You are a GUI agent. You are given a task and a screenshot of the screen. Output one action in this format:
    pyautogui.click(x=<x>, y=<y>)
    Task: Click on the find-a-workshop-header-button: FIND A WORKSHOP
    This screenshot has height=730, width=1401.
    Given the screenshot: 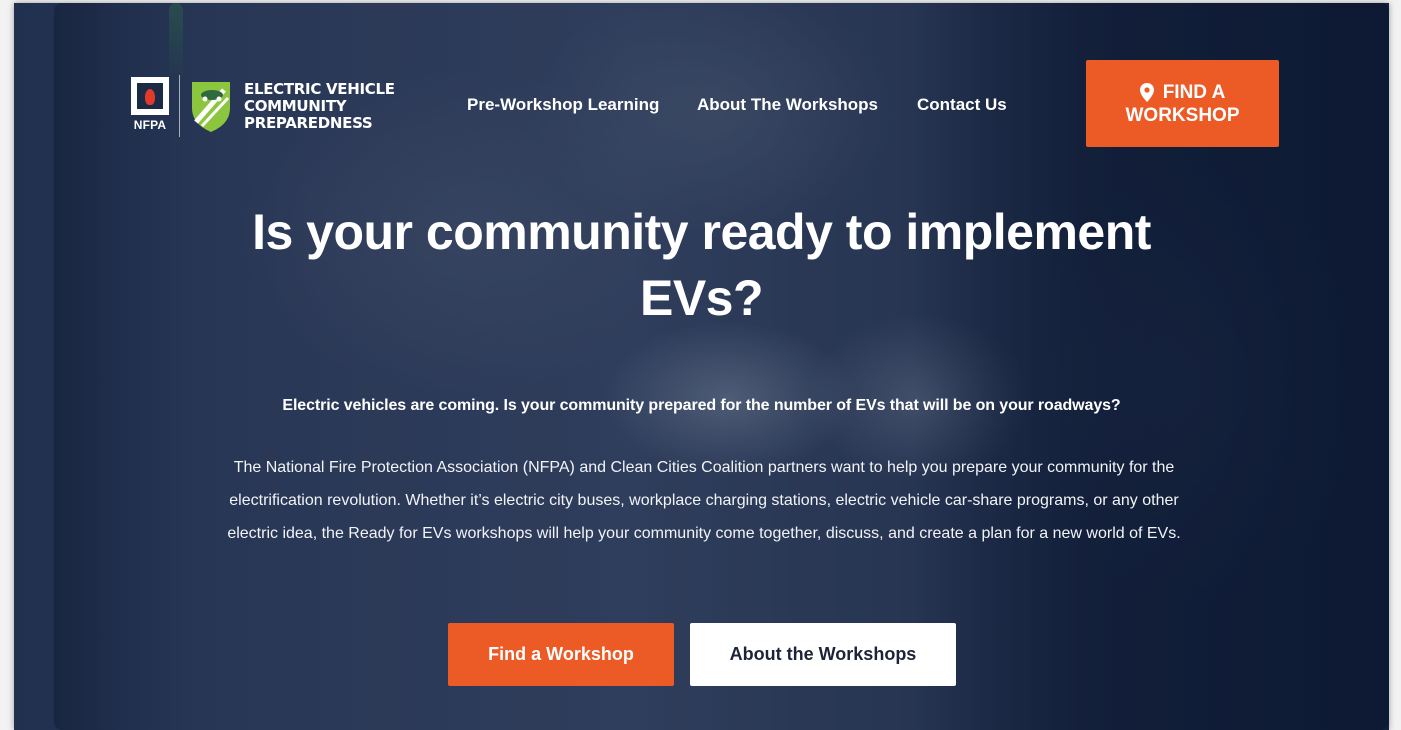 What is the action you would take?
    pyautogui.click(x=1182, y=103)
    